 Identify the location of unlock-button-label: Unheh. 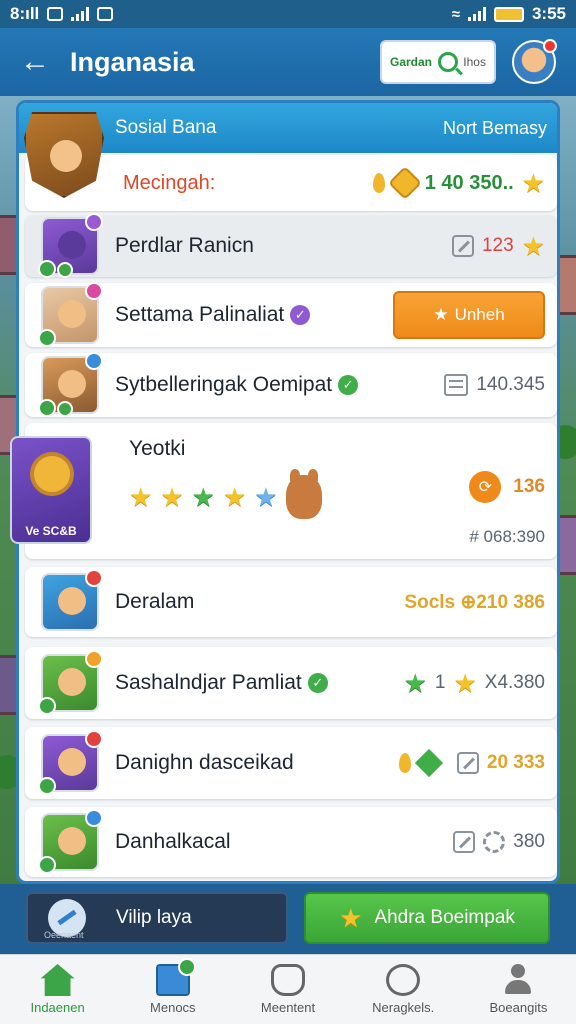
(479, 314).